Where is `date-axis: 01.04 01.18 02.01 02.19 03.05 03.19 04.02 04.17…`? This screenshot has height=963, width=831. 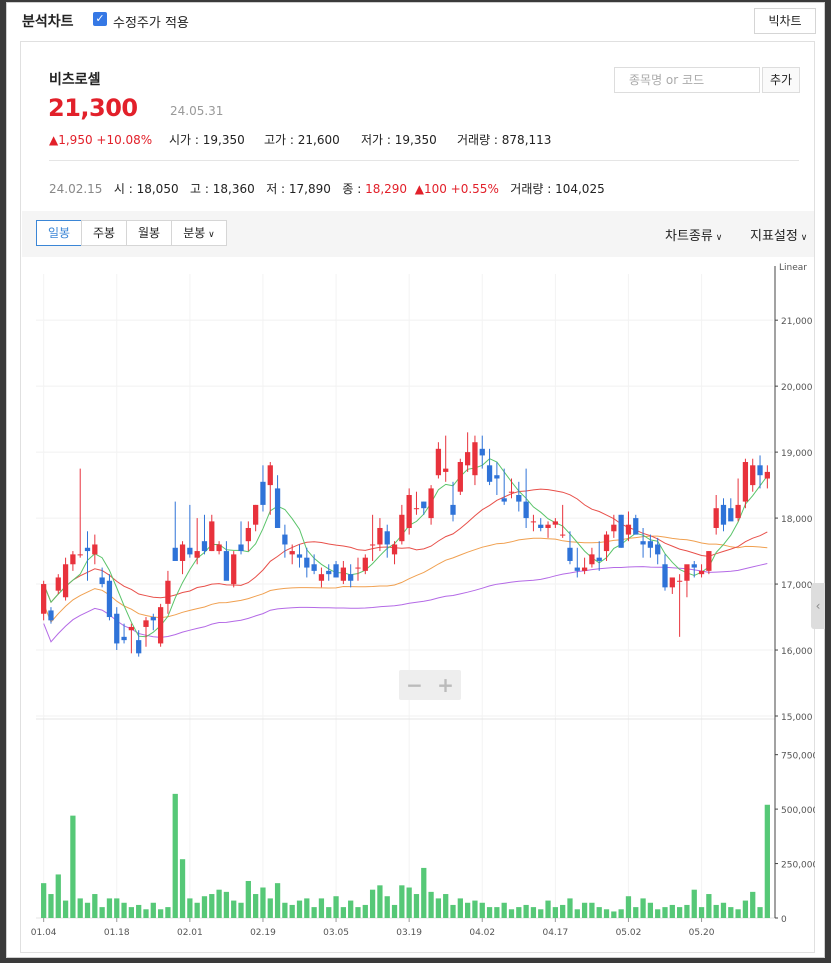
date-axis: 01.04 01.18 02.01 02.19 03.05 03.19 04.02 04.17… is located at coordinates (373, 928).